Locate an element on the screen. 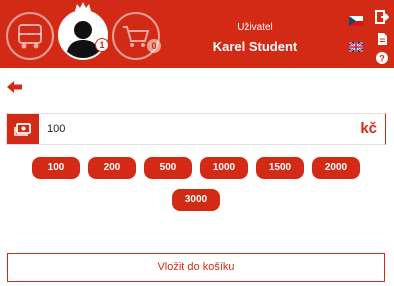 This screenshot has width=394, height=286. preset-button-200: 200 is located at coordinates (112, 168).